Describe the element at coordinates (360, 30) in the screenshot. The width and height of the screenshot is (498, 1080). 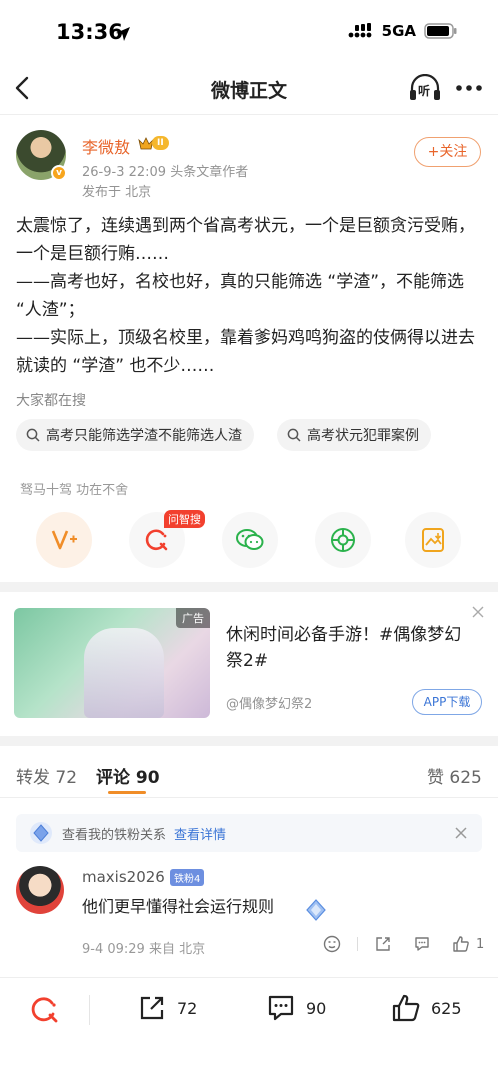
I see `signal-icon` at that location.